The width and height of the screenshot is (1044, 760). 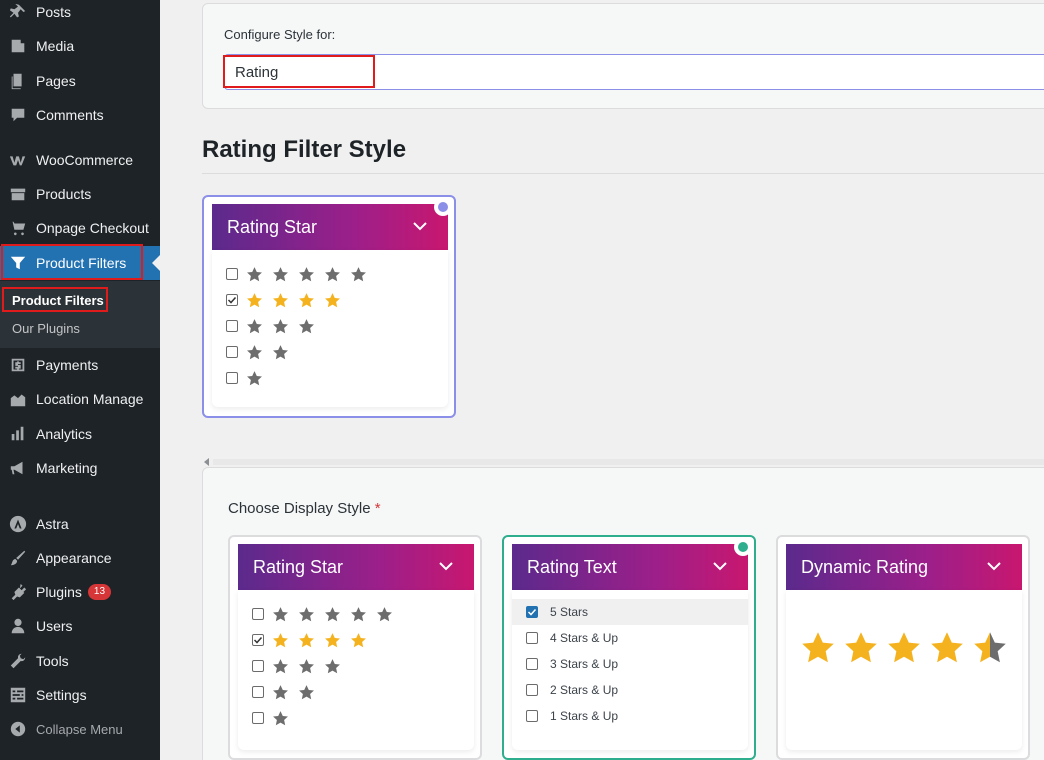 I want to click on rating-text-label: 2 Stars & Up, so click(x=584, y=690).